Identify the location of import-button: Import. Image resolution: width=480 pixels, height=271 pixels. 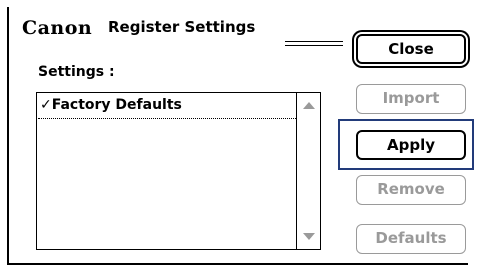
(411, 99).